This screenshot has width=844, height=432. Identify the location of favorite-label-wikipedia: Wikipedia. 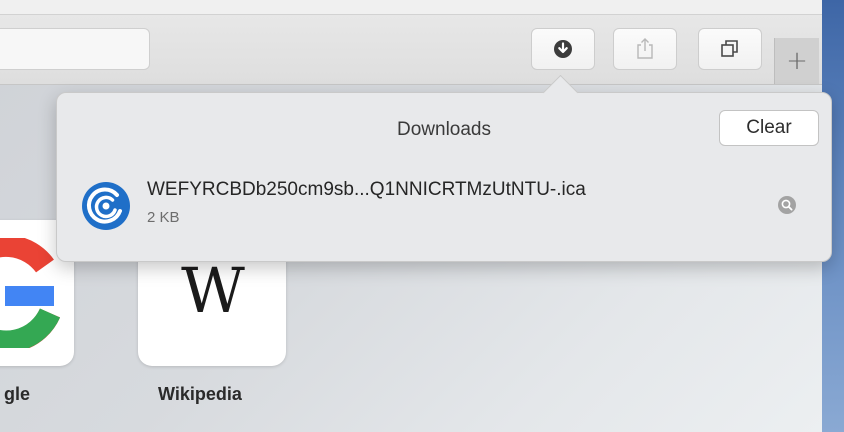
(200, 394).